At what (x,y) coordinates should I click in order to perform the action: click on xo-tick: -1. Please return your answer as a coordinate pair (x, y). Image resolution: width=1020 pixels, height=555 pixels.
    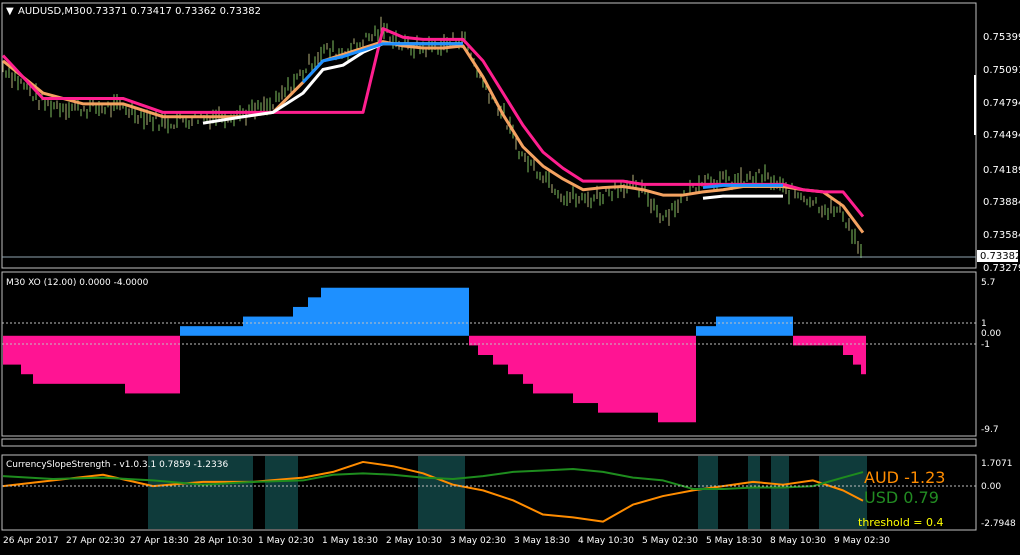
    Looking at the image, I should click on (985, 345).